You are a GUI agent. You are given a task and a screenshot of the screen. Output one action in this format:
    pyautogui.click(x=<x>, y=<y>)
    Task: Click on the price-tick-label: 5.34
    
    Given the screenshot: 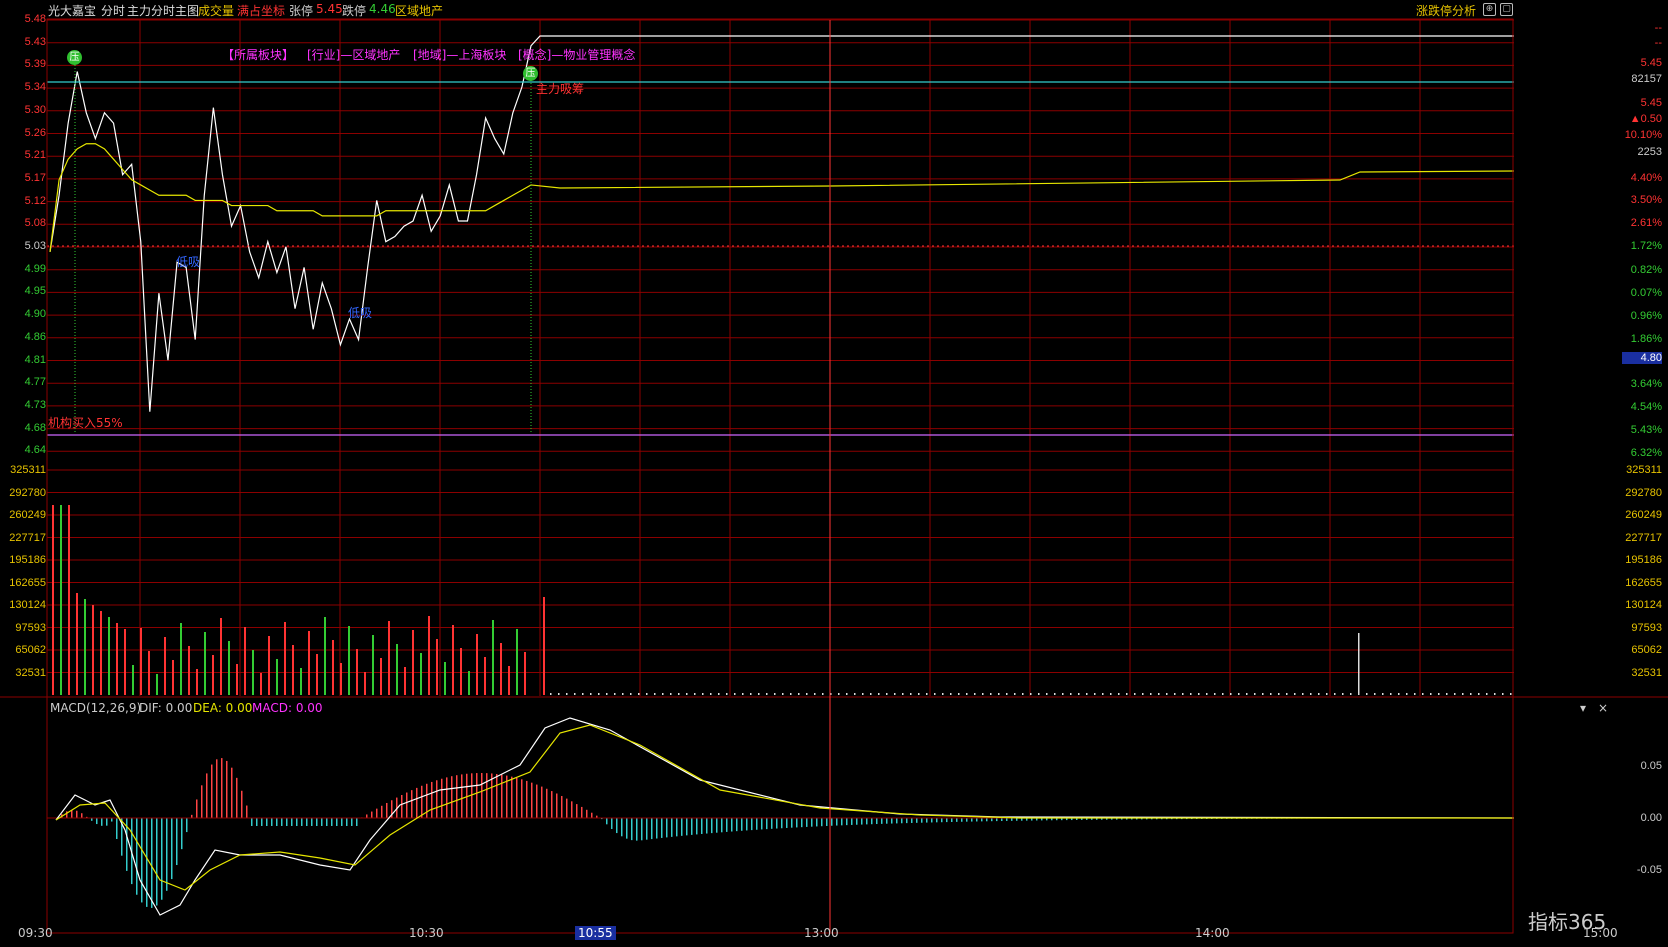 What is the action you would take?
    pyautogui.click(x=35, y=87)
    